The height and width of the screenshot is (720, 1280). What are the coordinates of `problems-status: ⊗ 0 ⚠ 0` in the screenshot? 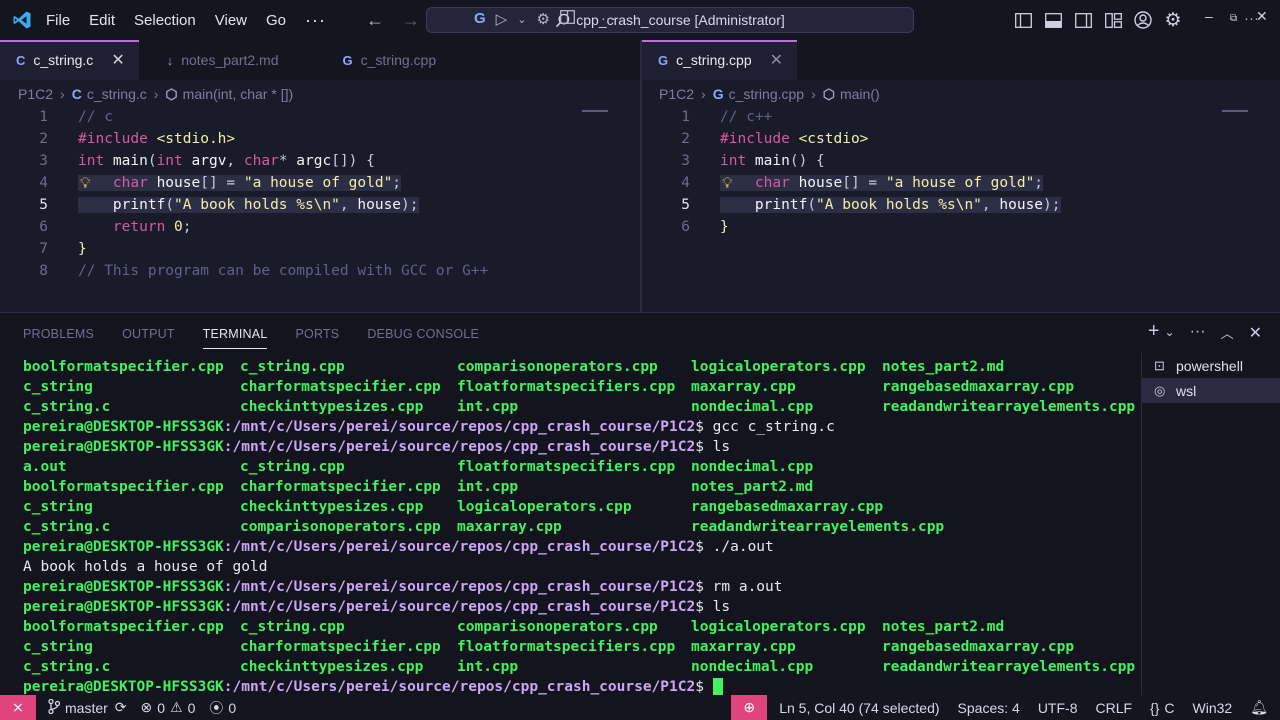 It's located at (168, 707).